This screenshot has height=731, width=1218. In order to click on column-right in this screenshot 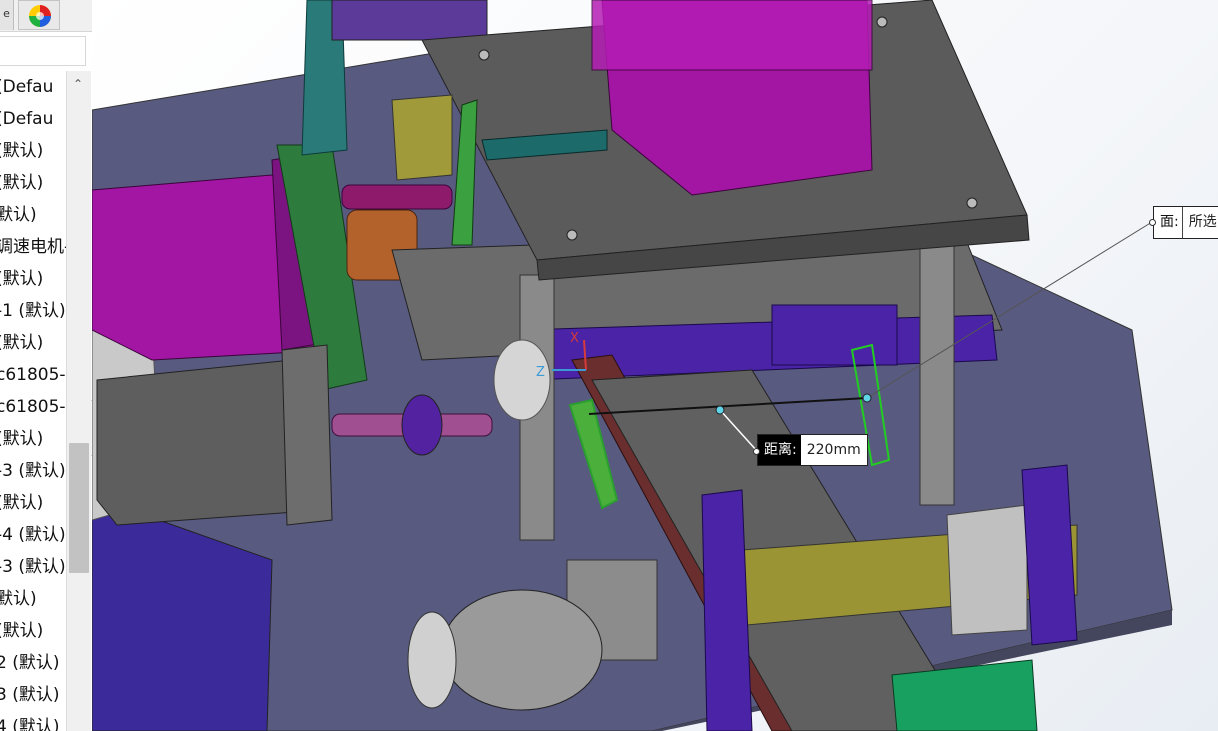, I will do `click(937, 372)`.